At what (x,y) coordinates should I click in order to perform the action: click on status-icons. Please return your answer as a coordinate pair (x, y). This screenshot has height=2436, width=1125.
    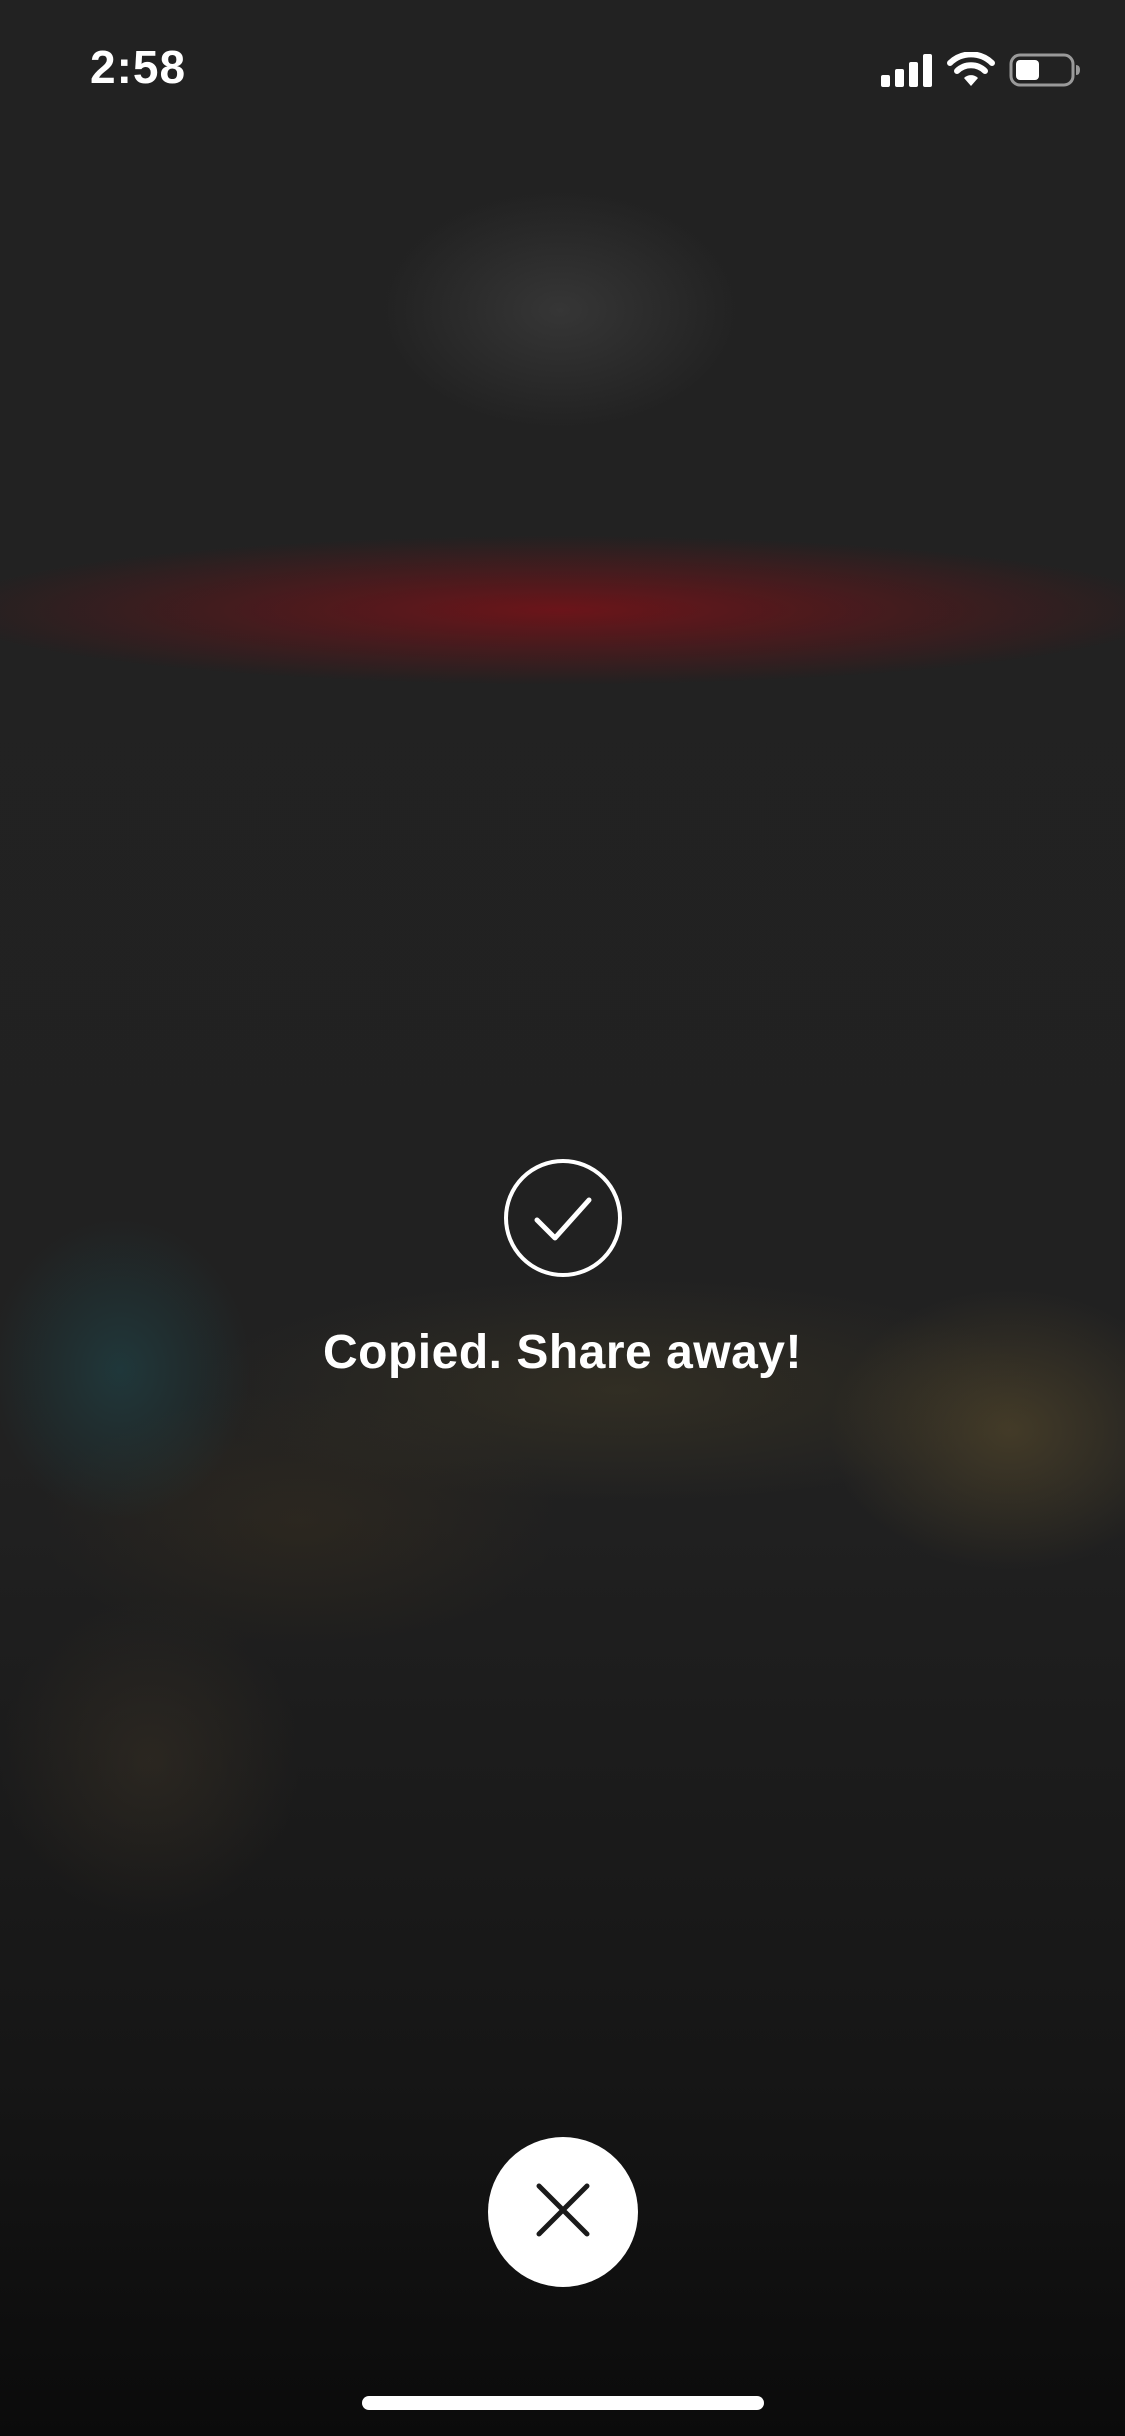
    Looking at the image, I should click on (981, 70).